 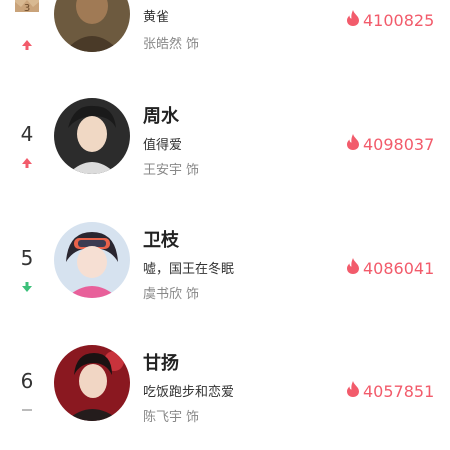 What do you see at coordinates (399, 20) in the screenshot?
I see `heat-value: 4100825` at bounding box center [399, 20].